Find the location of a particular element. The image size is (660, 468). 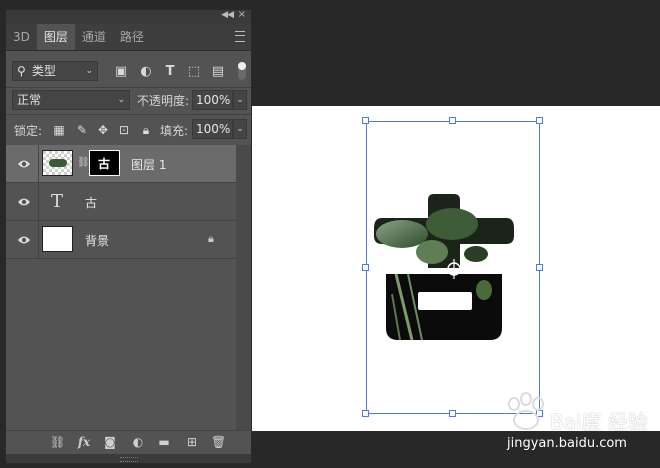

fill-chevron-icon: ⌄ is located at coordinates (240, 129).